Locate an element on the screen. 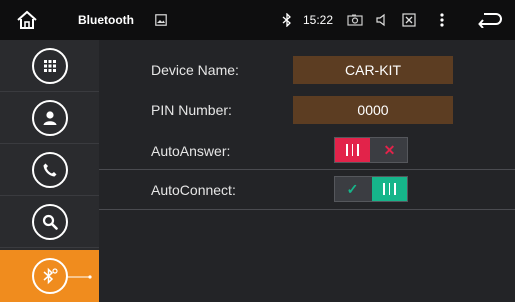  bluetooth-settings-icon is located at coordinates (49, 276).